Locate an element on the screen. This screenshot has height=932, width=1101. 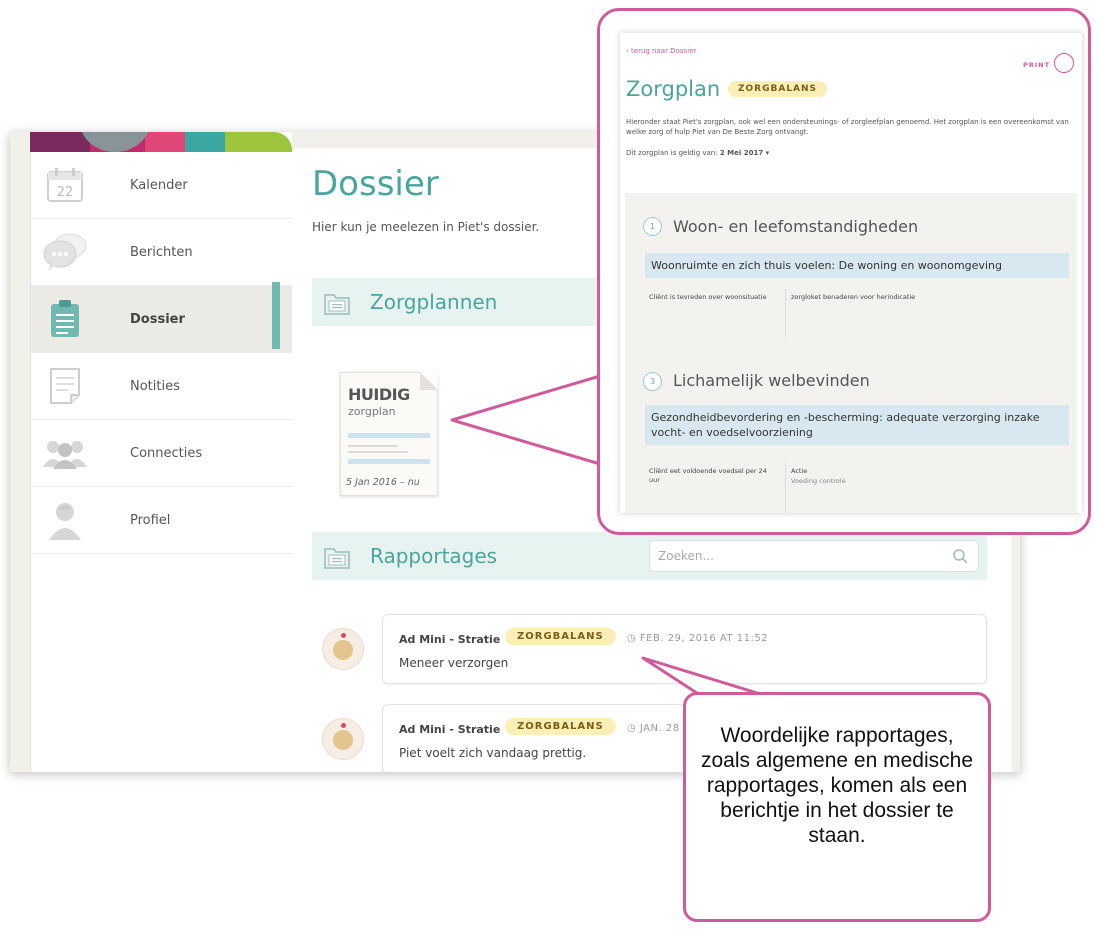
action-text: zorgloket benaderen voor herindicatie is located at coordinates (853, 297).